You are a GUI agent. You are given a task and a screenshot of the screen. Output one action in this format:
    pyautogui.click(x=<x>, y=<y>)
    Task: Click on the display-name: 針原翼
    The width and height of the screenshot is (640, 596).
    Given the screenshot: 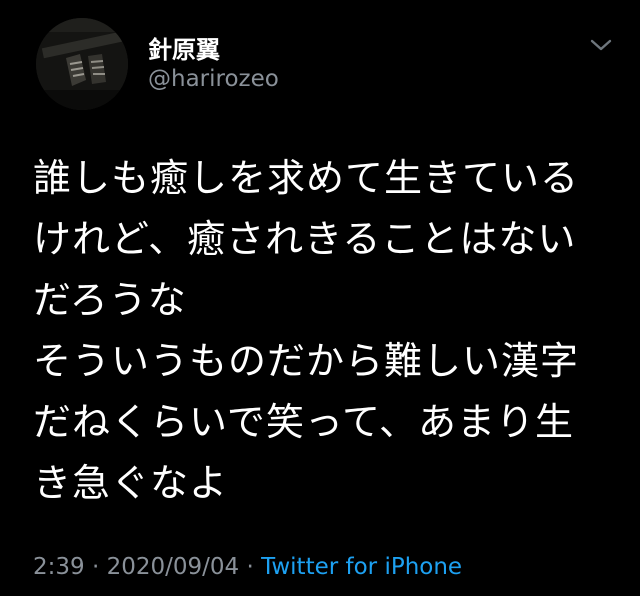 What is the action you would take?
    pyautogui.click(x=184, y=47)
    